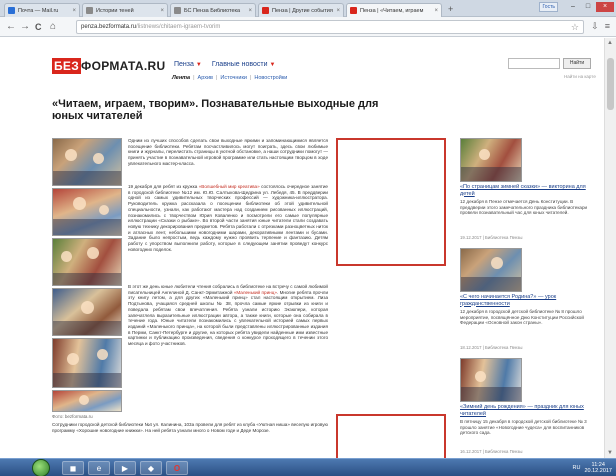 This screenshot has height=476, width=616. Describe the element at coordinates (181, 78) in the screenshot. I see `subnav-feed: Лента` at that location.